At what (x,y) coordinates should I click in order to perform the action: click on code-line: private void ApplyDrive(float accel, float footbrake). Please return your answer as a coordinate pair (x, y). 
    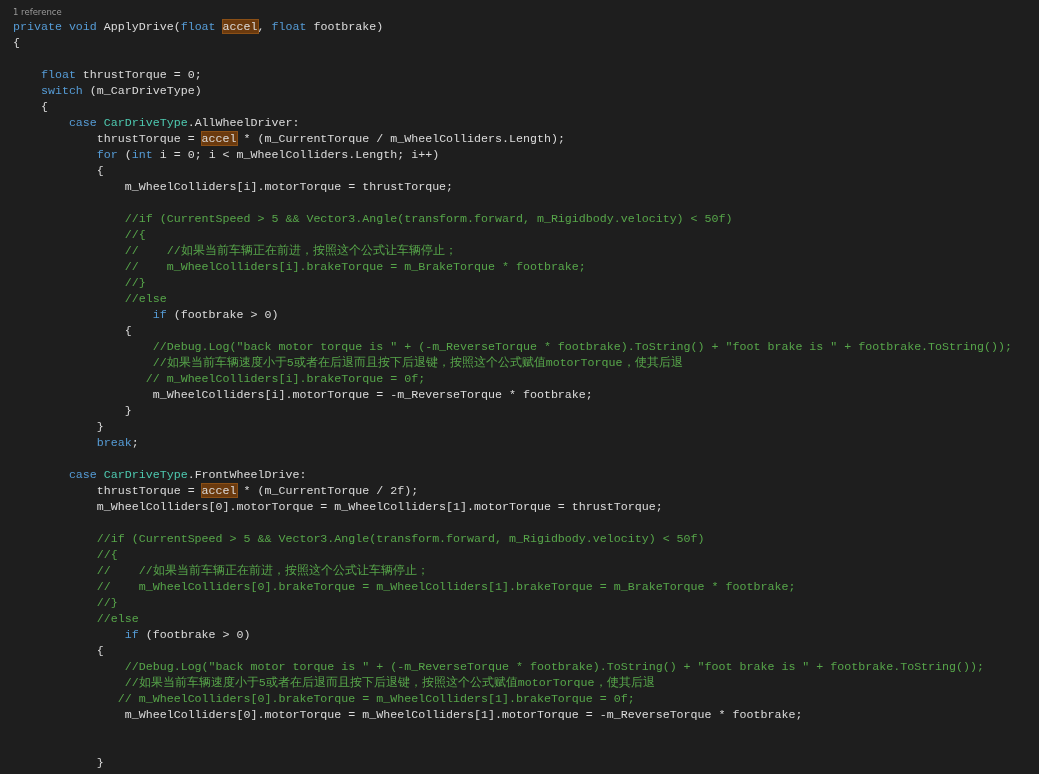
    Looking at the image, I should click on (198, 27).